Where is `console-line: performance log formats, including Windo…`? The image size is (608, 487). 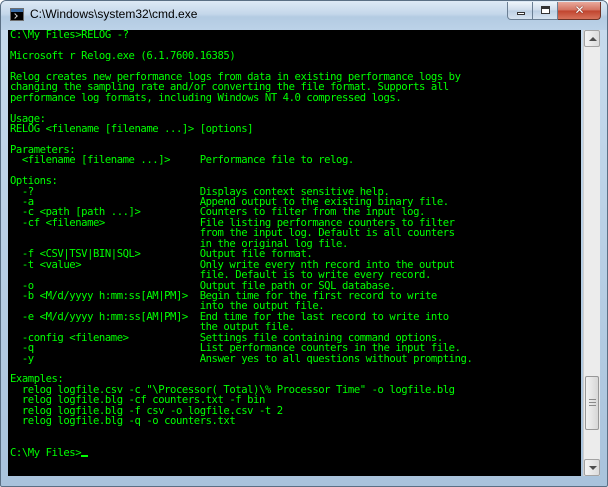
console-line: performance log formats, including Windo… is located at coordinates (295, 98).